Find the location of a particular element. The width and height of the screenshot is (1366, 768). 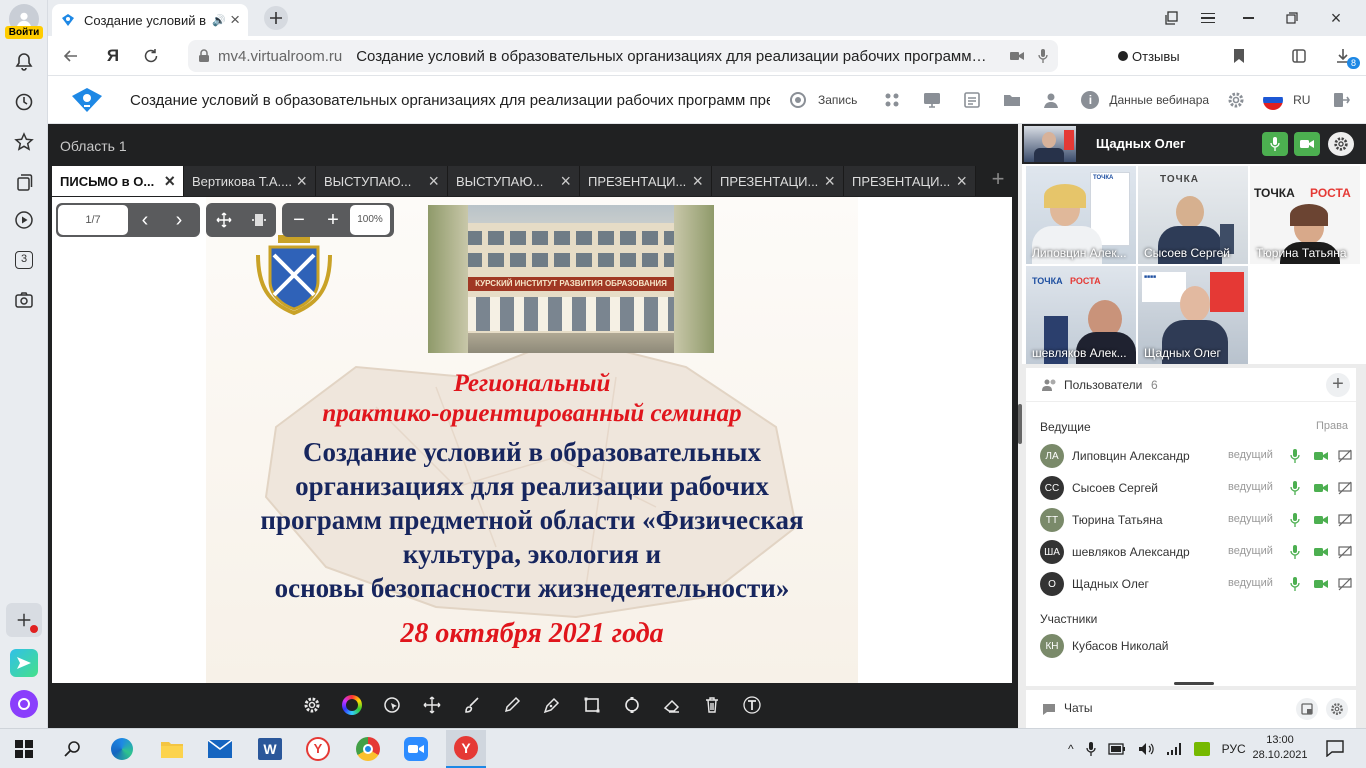

star-icon is located at coordinates (24, 142).